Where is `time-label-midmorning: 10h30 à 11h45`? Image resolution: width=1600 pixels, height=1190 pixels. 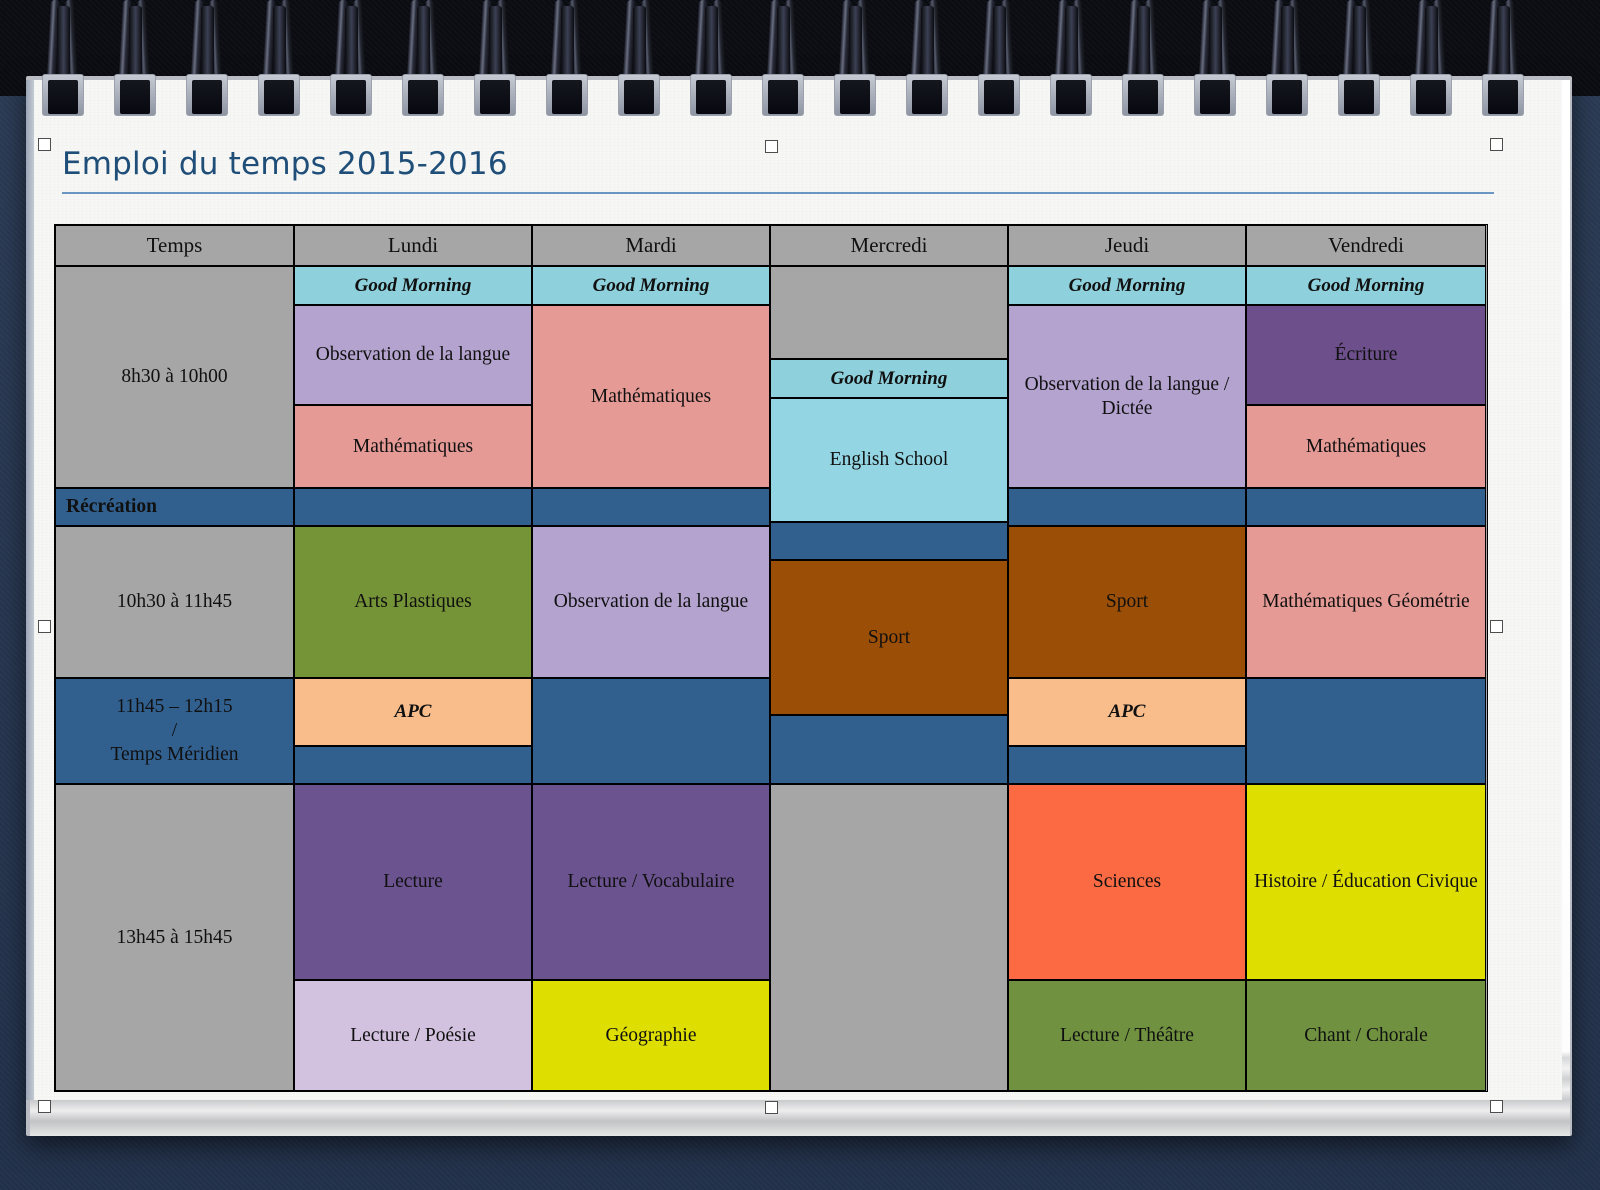
time-label-midmorning: 10h30 à 11h45 is located at coordinates (174, 602).